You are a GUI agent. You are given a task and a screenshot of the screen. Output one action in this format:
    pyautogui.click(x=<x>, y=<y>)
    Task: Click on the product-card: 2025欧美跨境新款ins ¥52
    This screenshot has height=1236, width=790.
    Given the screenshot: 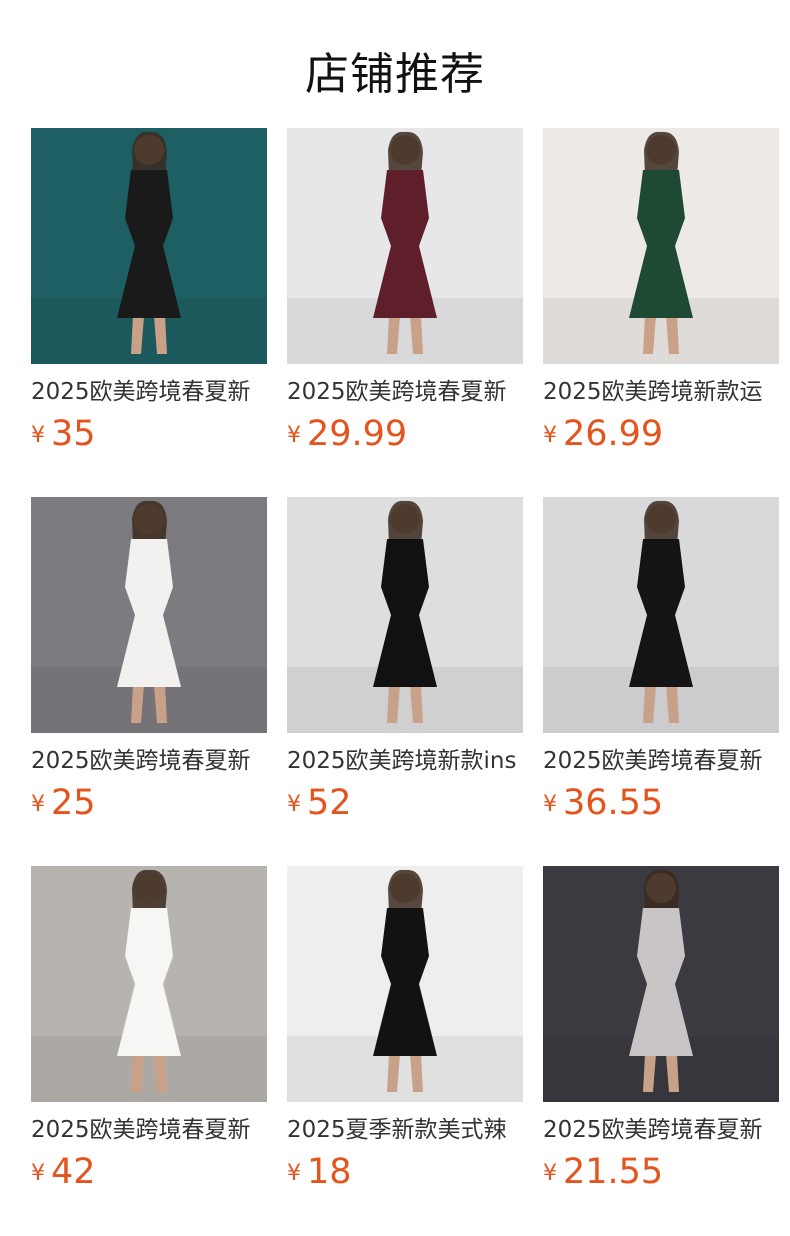 What is the action you would take?
    pyautogui.click(x=405, y=662)
    